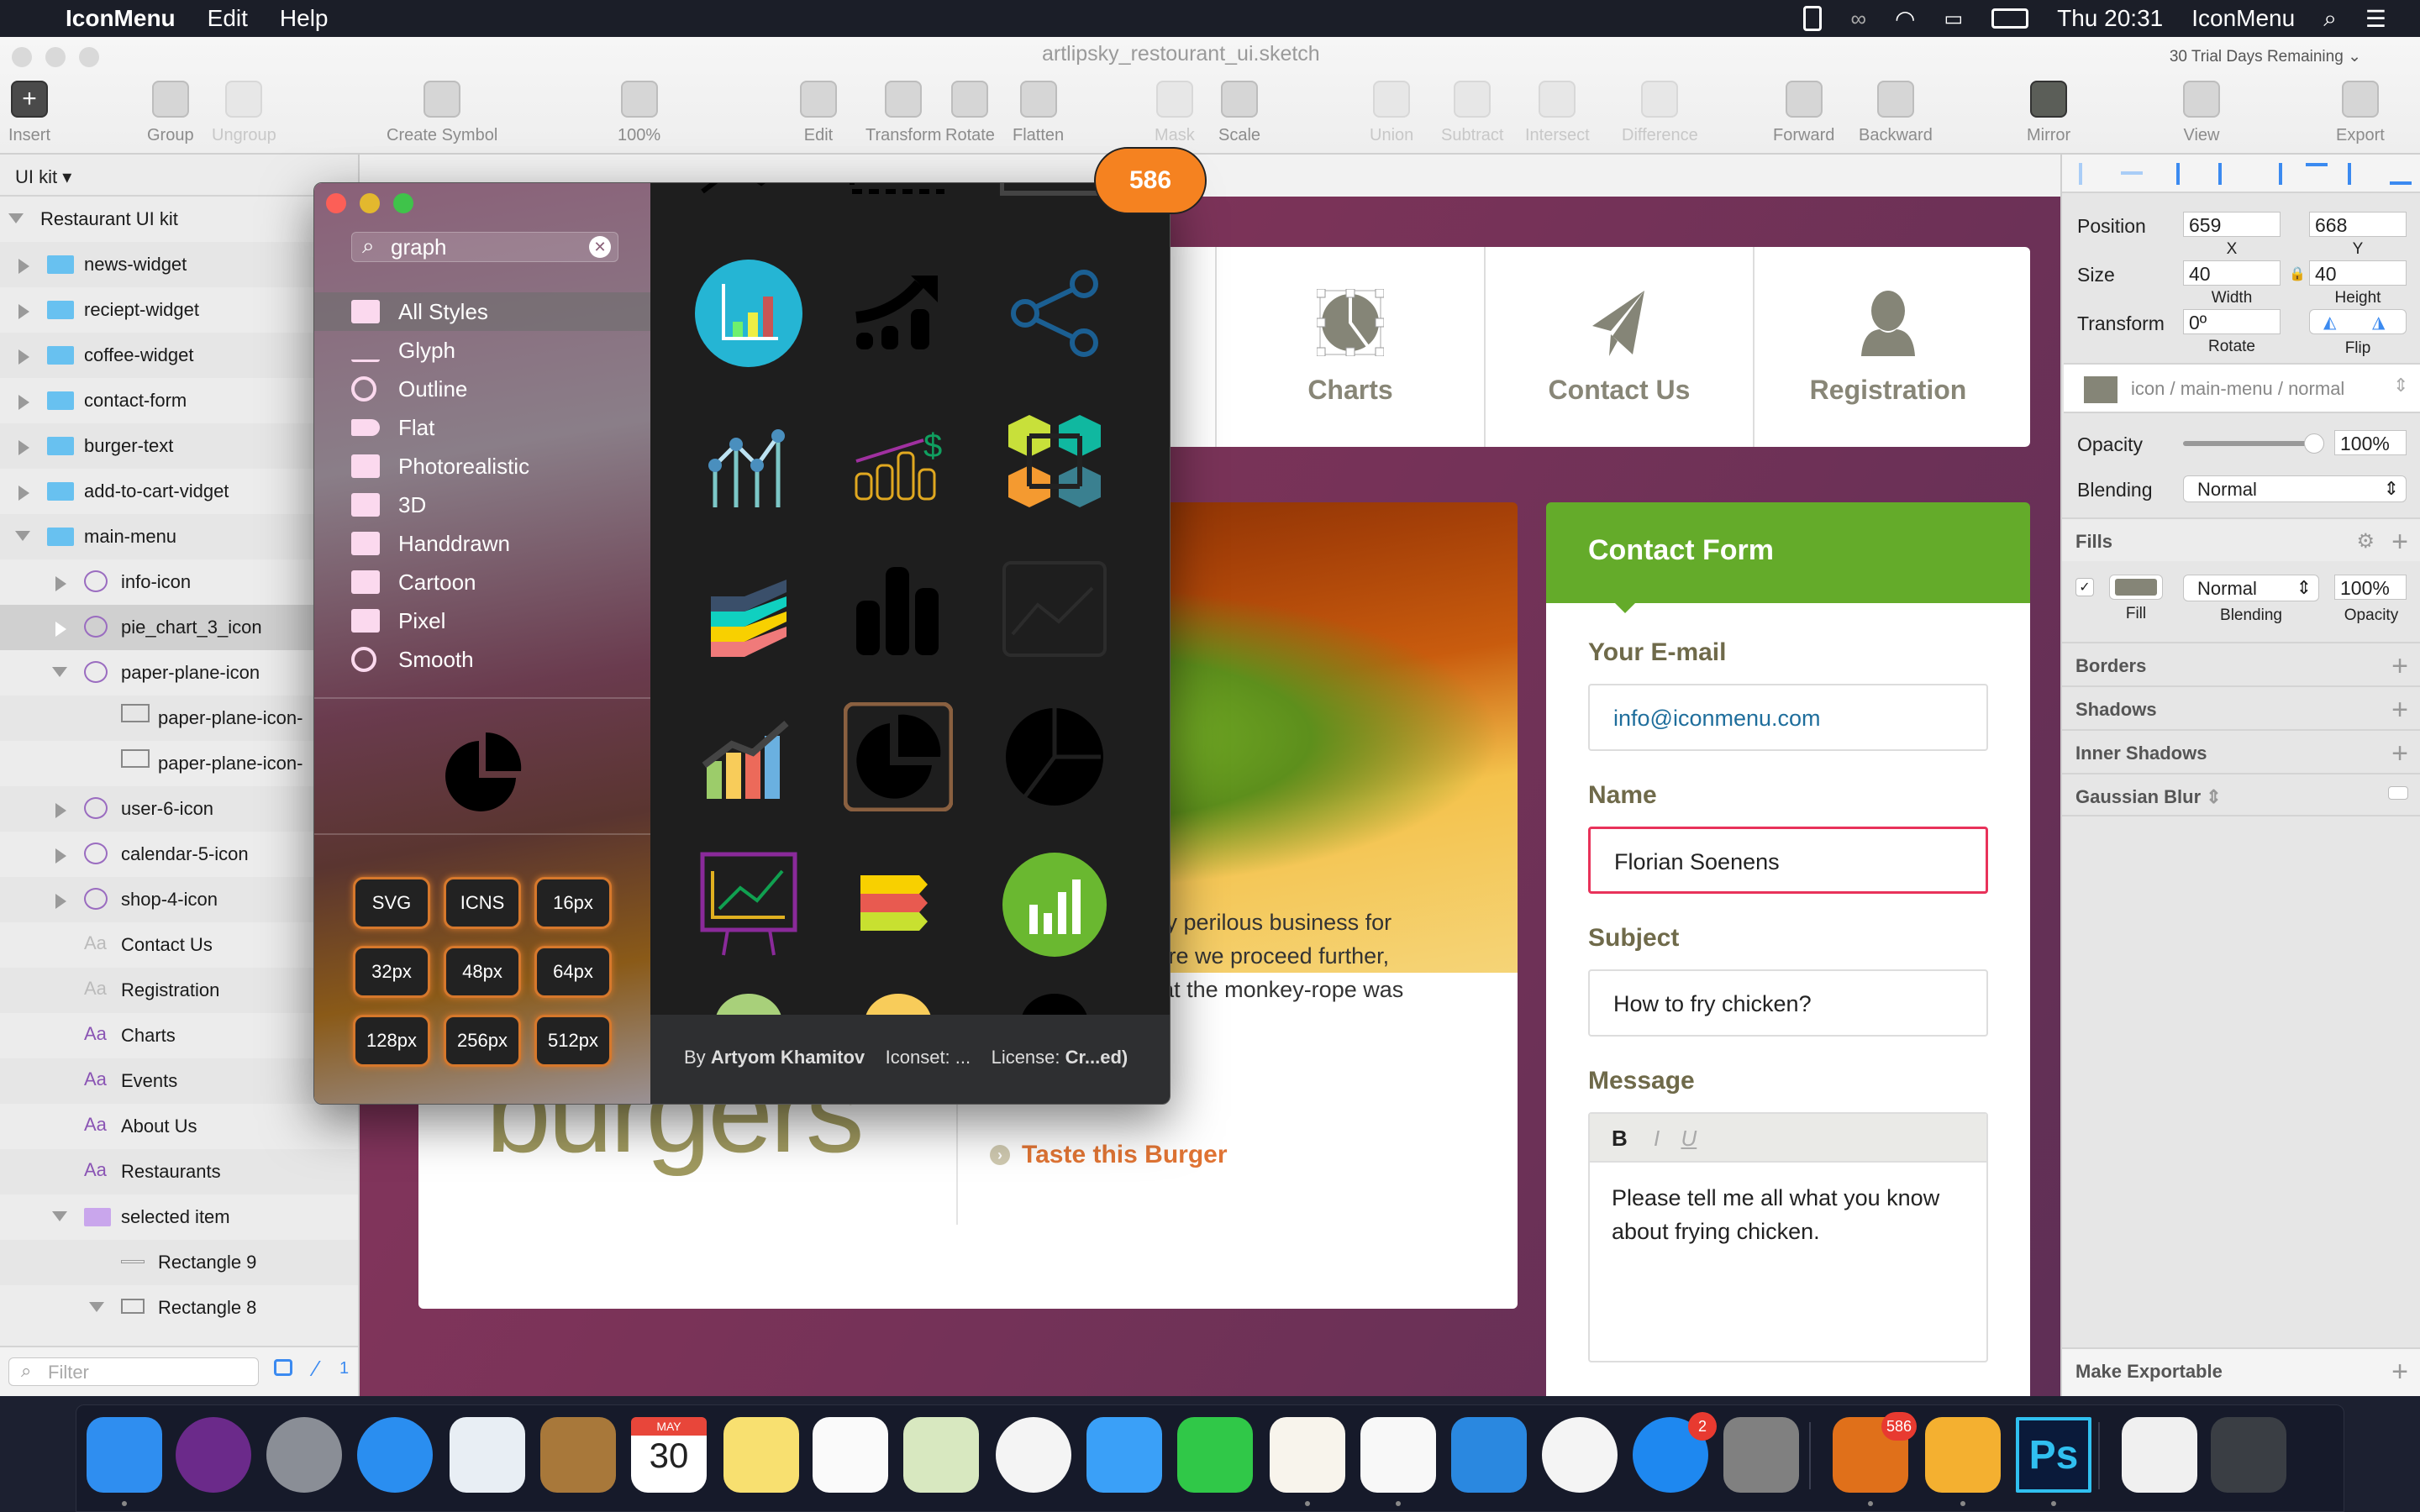 This screenshot has height=1512, width=2420. I want to click on clock: Thu 20:31, so click(2110, 18).